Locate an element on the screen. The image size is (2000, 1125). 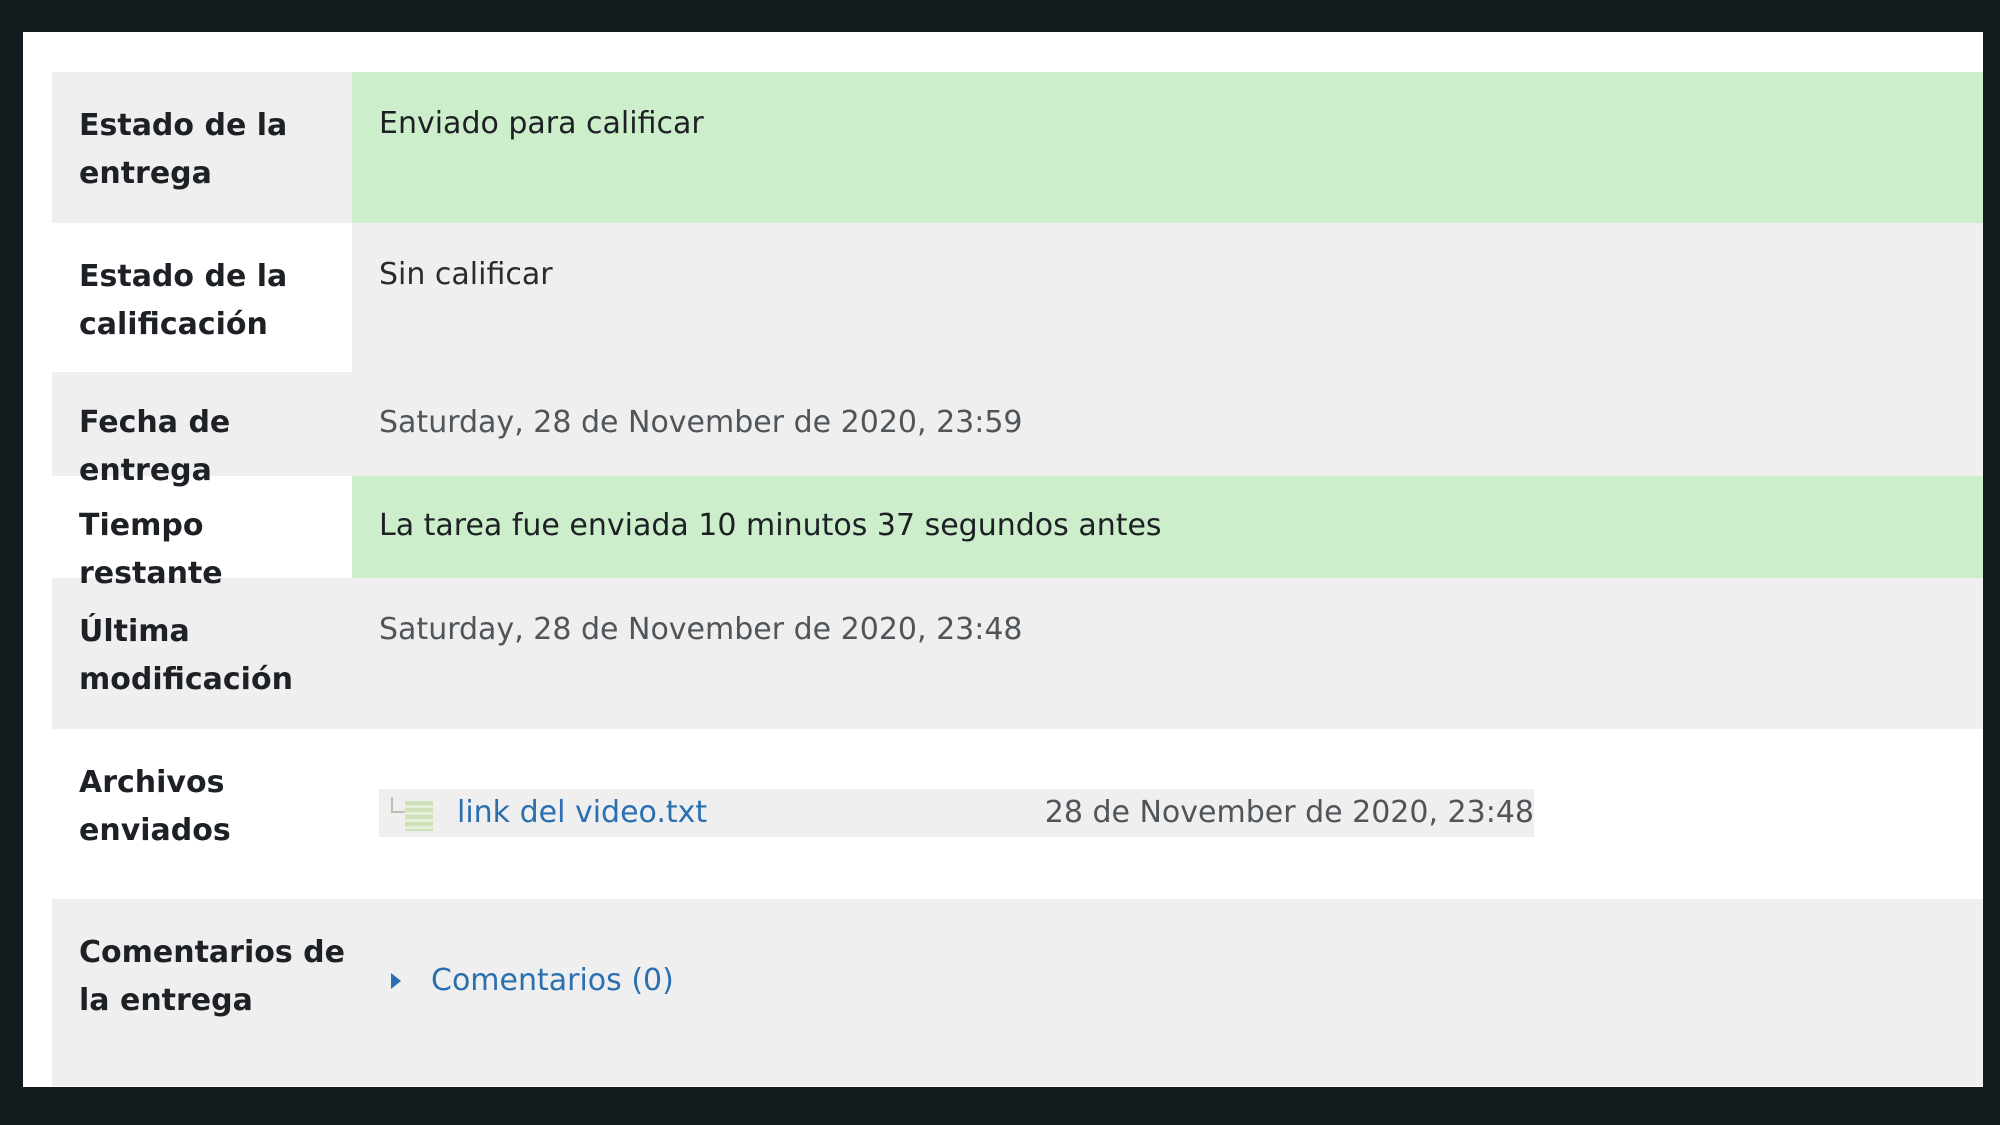
row-grading-status: Estado de la calificación Sin calificar is located at coordinates (1017, 297).